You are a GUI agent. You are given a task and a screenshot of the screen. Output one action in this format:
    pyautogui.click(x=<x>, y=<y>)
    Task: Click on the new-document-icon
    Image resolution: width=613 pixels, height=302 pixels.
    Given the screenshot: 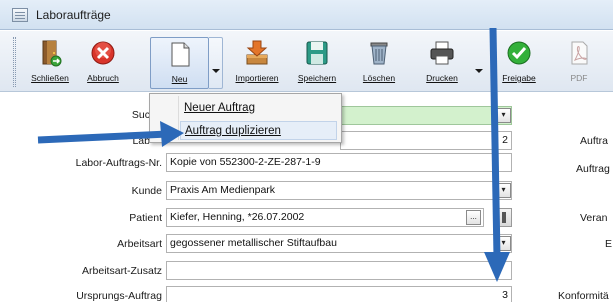 What is the action you would take?
    pyautogui.click(x=180, y=54)
    